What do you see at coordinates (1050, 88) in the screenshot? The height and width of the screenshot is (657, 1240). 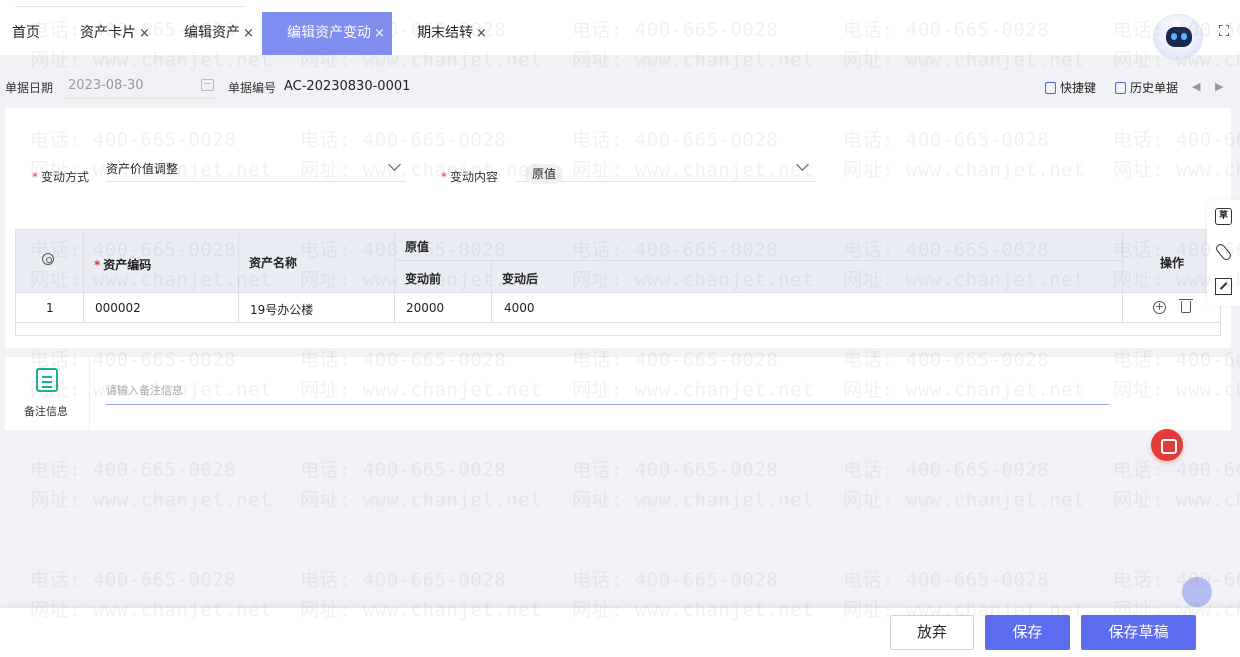 I see `keyboard-icon` at bounding box center [1050, 88].